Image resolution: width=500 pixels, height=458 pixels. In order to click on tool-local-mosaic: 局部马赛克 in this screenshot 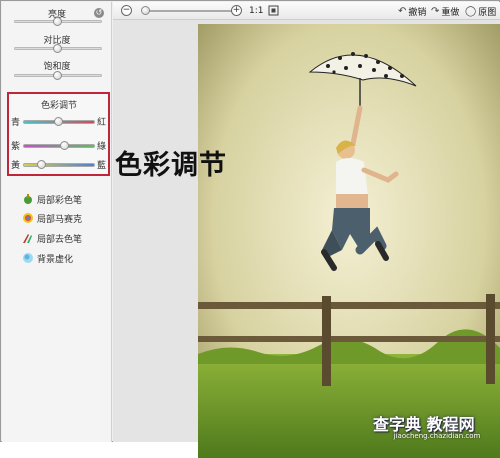, I will do `click(52, 218)`.